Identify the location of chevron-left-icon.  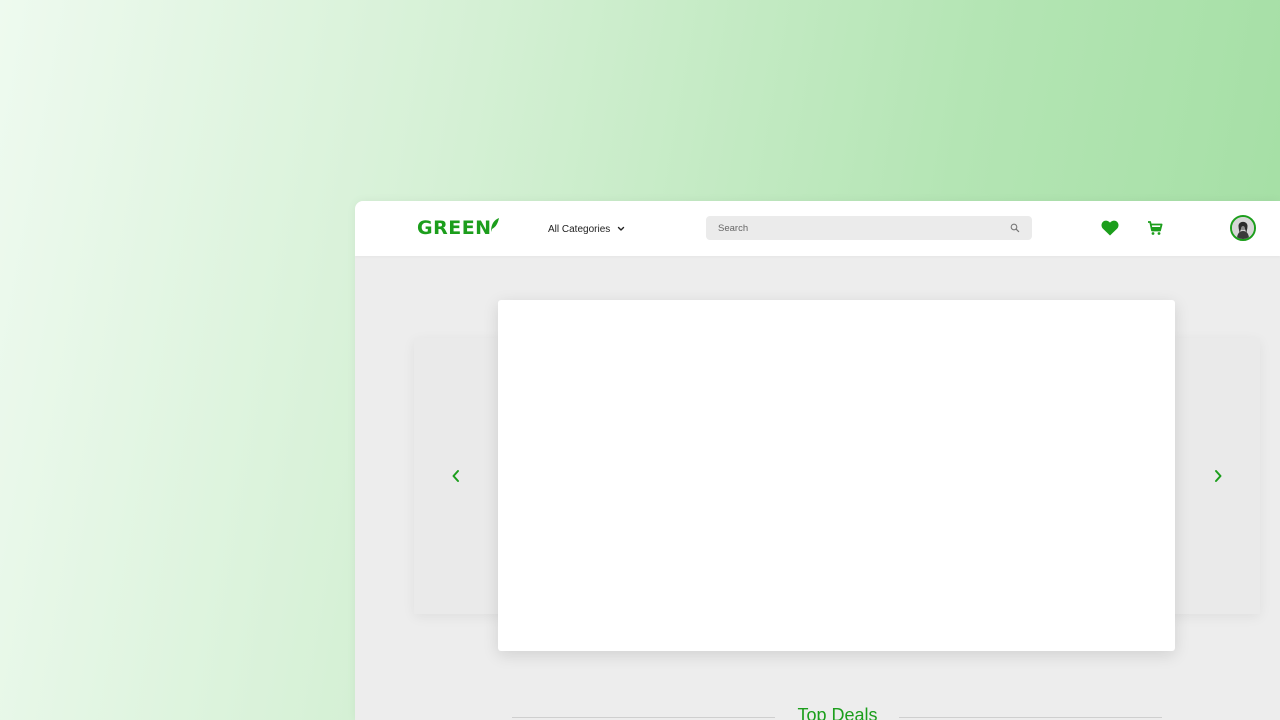
(455, 476).